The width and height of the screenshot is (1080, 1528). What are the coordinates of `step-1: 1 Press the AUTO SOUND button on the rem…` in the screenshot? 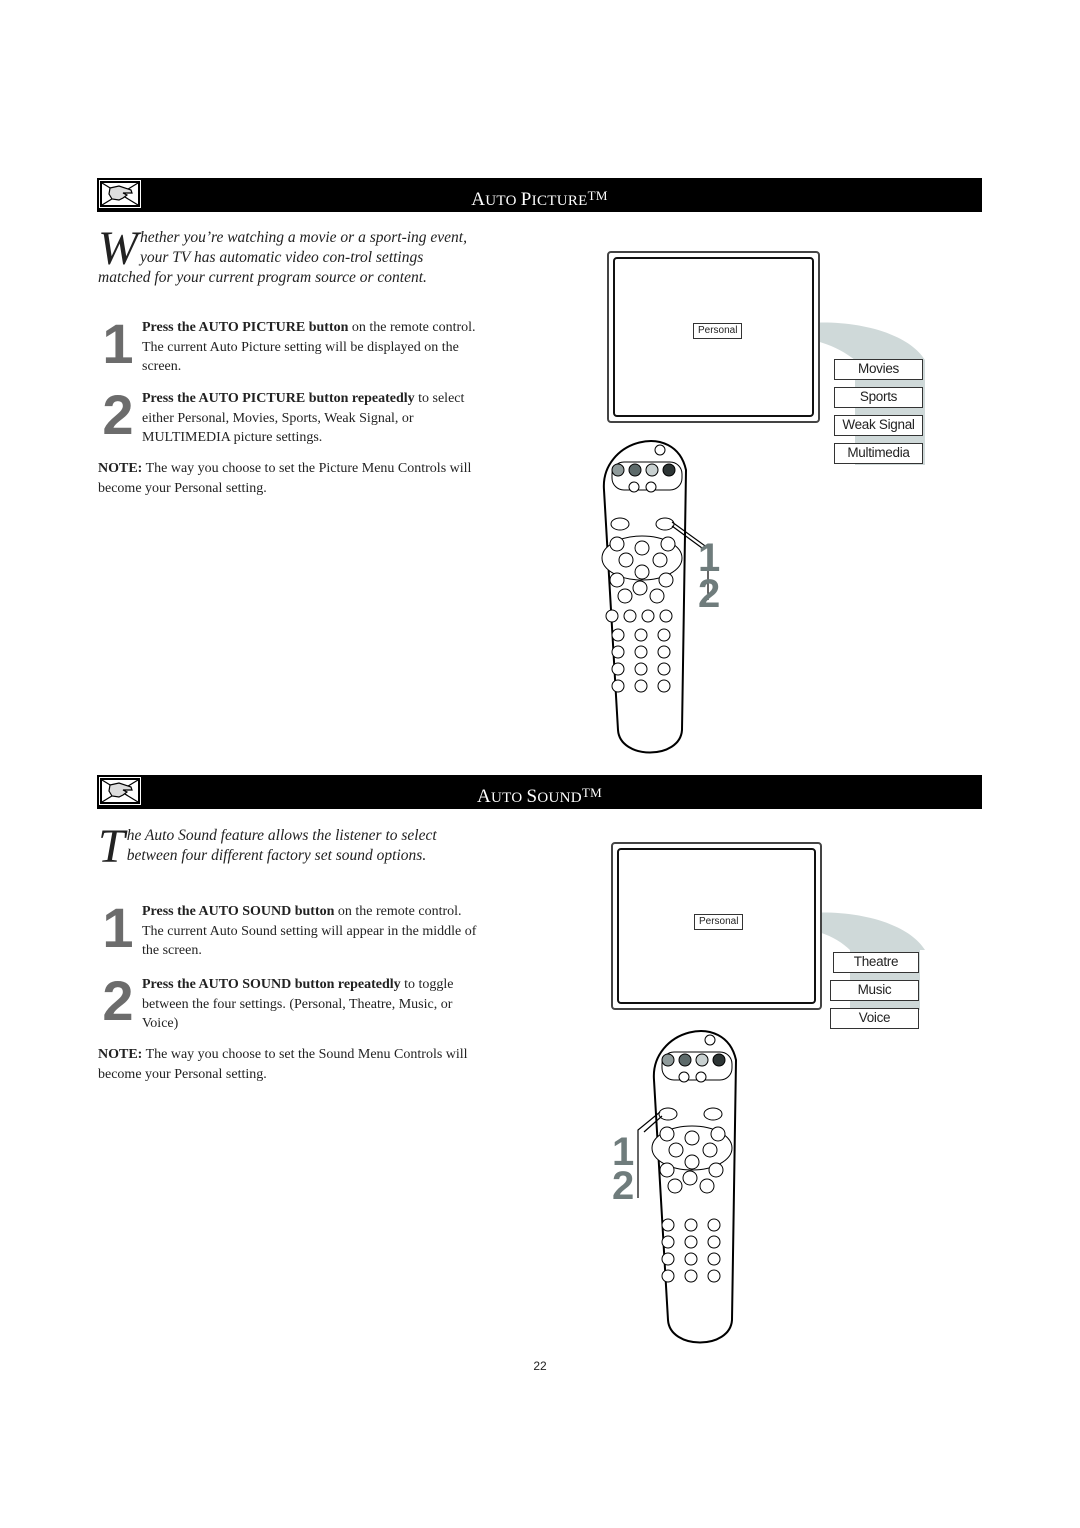 It's located at (288, 928).